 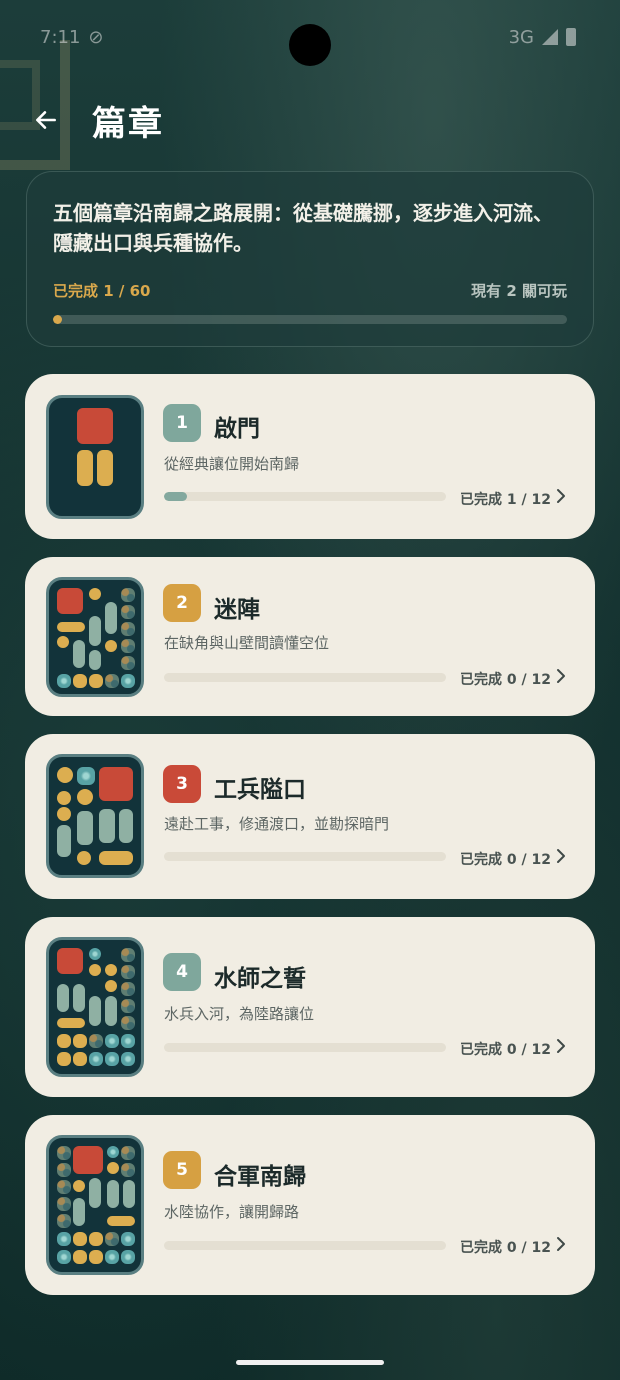 I want to click on camera-cutout, so click(x=310, y=45).